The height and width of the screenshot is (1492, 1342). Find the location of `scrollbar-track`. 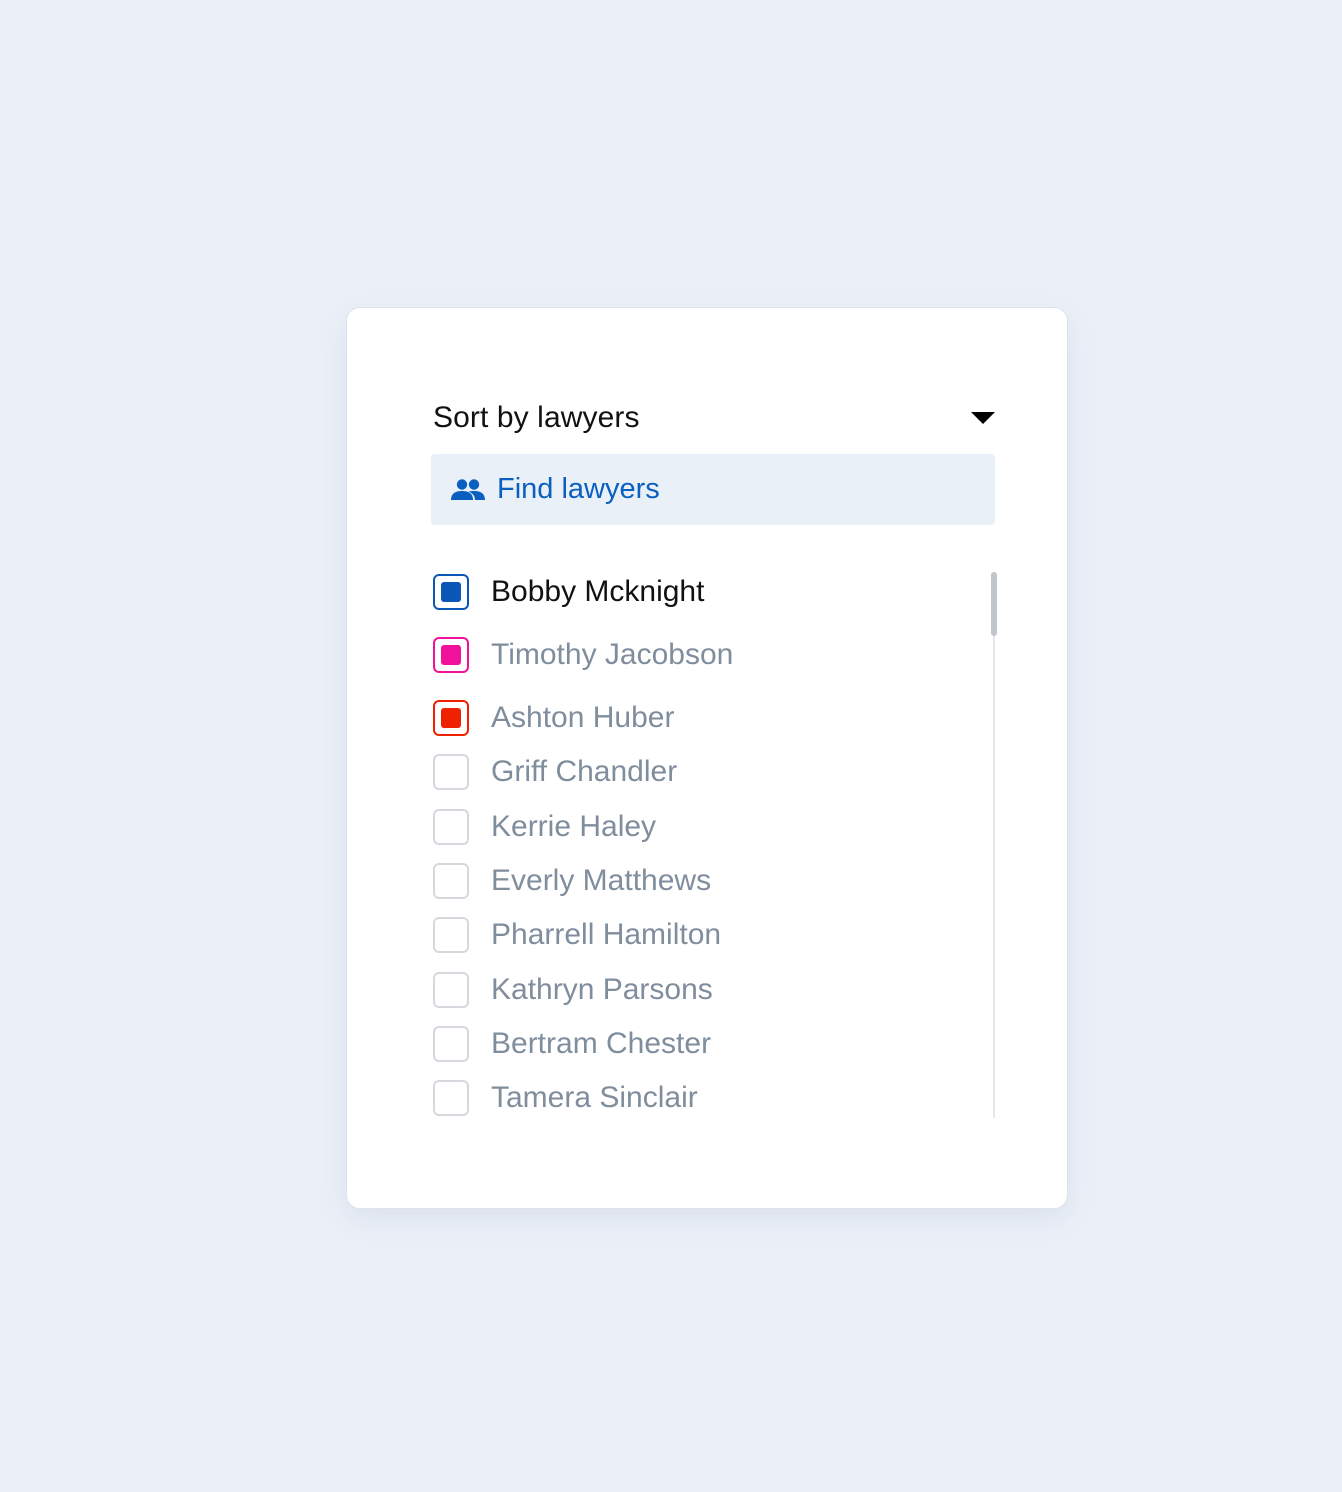

scrollbar-track is located at coordinates (994, 845).